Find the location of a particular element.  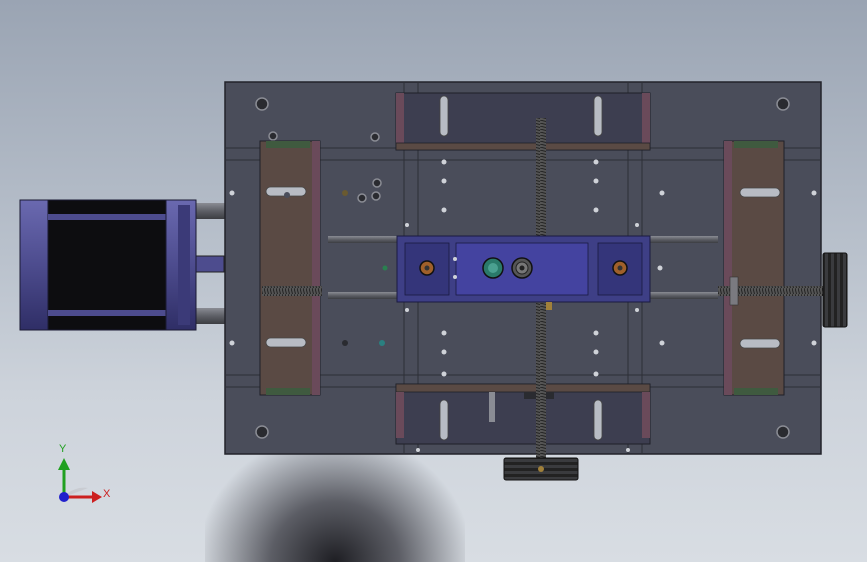

bottom-timing-pulley is located at coordinates (541, 469).